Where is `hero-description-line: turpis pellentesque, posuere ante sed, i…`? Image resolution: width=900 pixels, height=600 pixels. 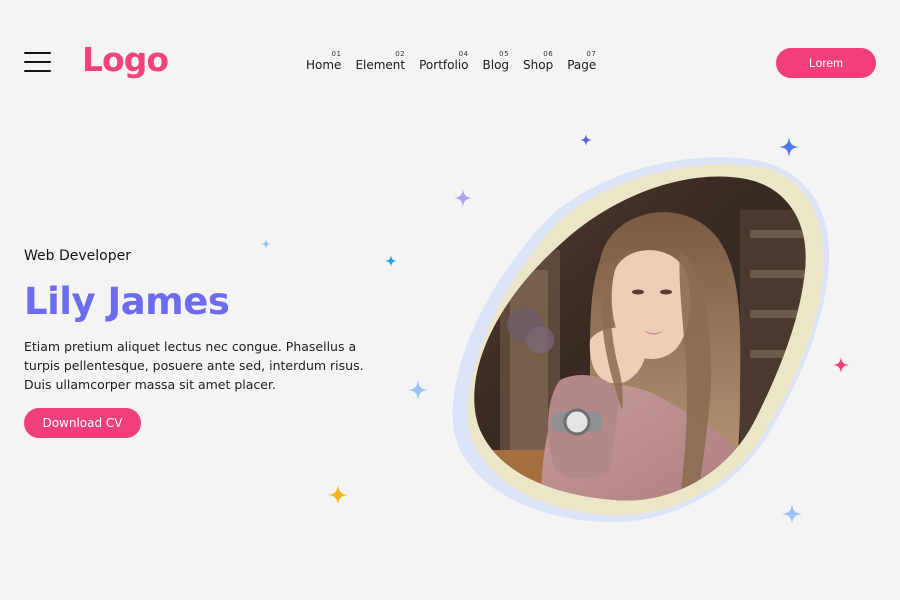
hero-description-line: turpis pellentesque, posuere ante sed, i… is located at coordinates (194, 365).